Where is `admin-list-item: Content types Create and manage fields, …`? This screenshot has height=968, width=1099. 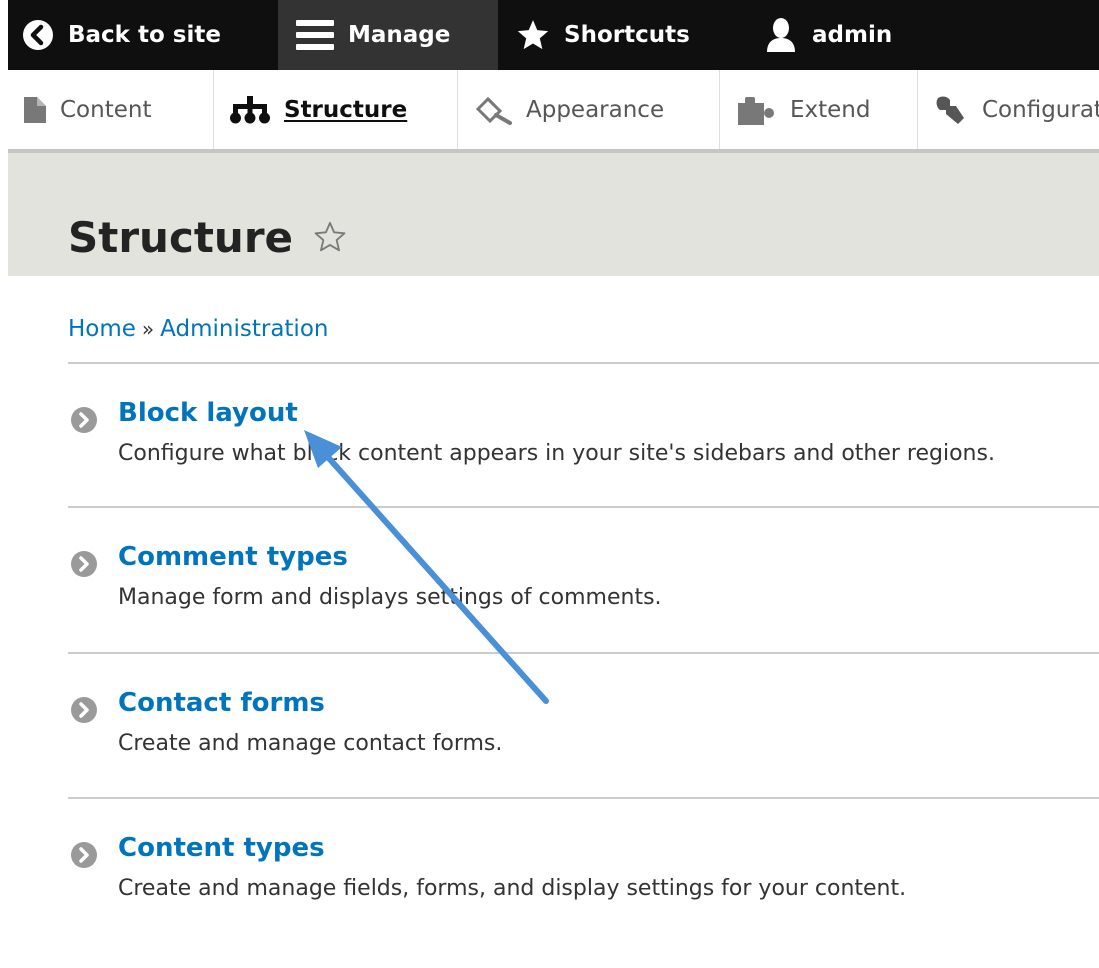
admin-list-item: Content types Create and manage fields, … is located at coordinates (583, 898).